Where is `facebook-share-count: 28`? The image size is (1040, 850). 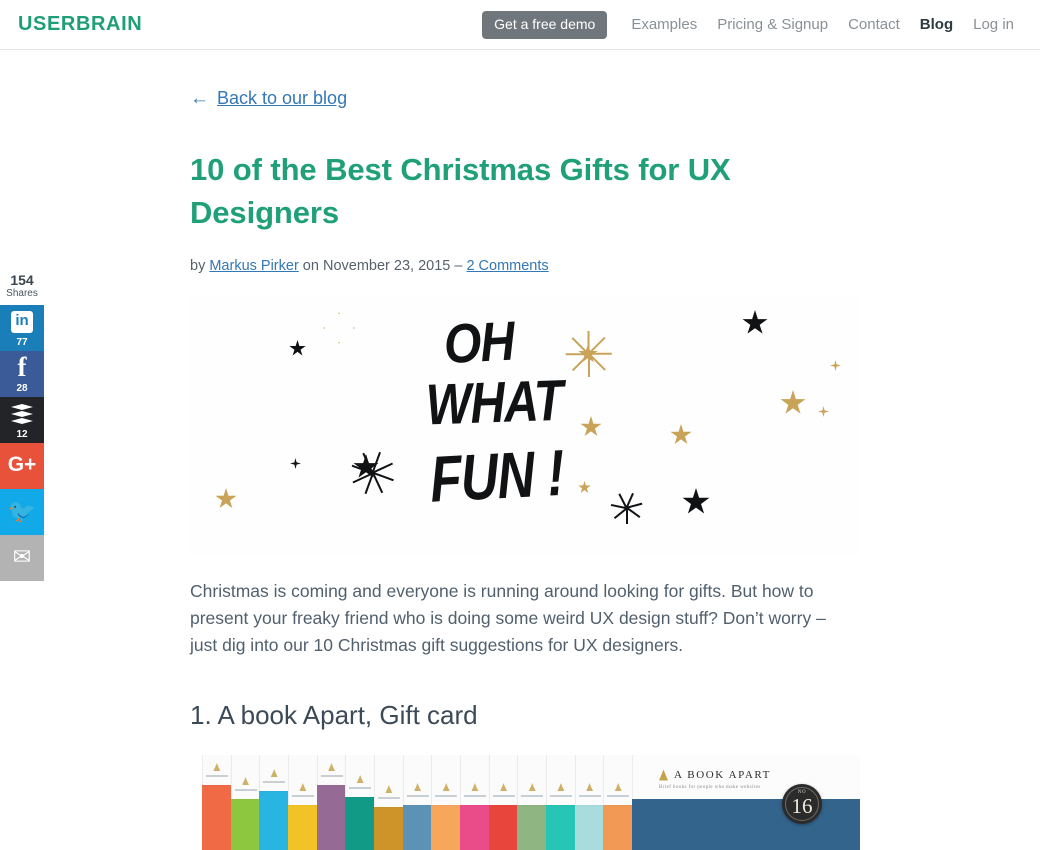 facebook-share-count: 28 is located at coordinates (22, 388).